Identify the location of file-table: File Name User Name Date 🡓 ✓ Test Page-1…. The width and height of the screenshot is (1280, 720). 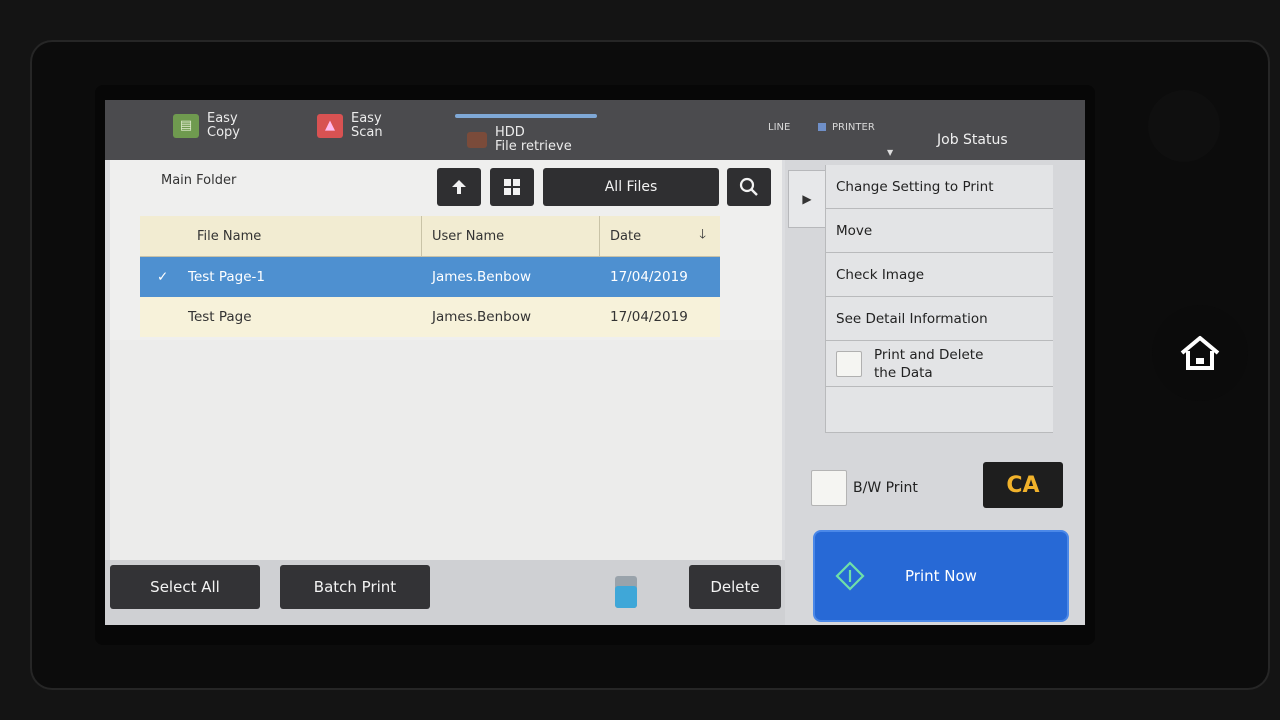
(430, 276).